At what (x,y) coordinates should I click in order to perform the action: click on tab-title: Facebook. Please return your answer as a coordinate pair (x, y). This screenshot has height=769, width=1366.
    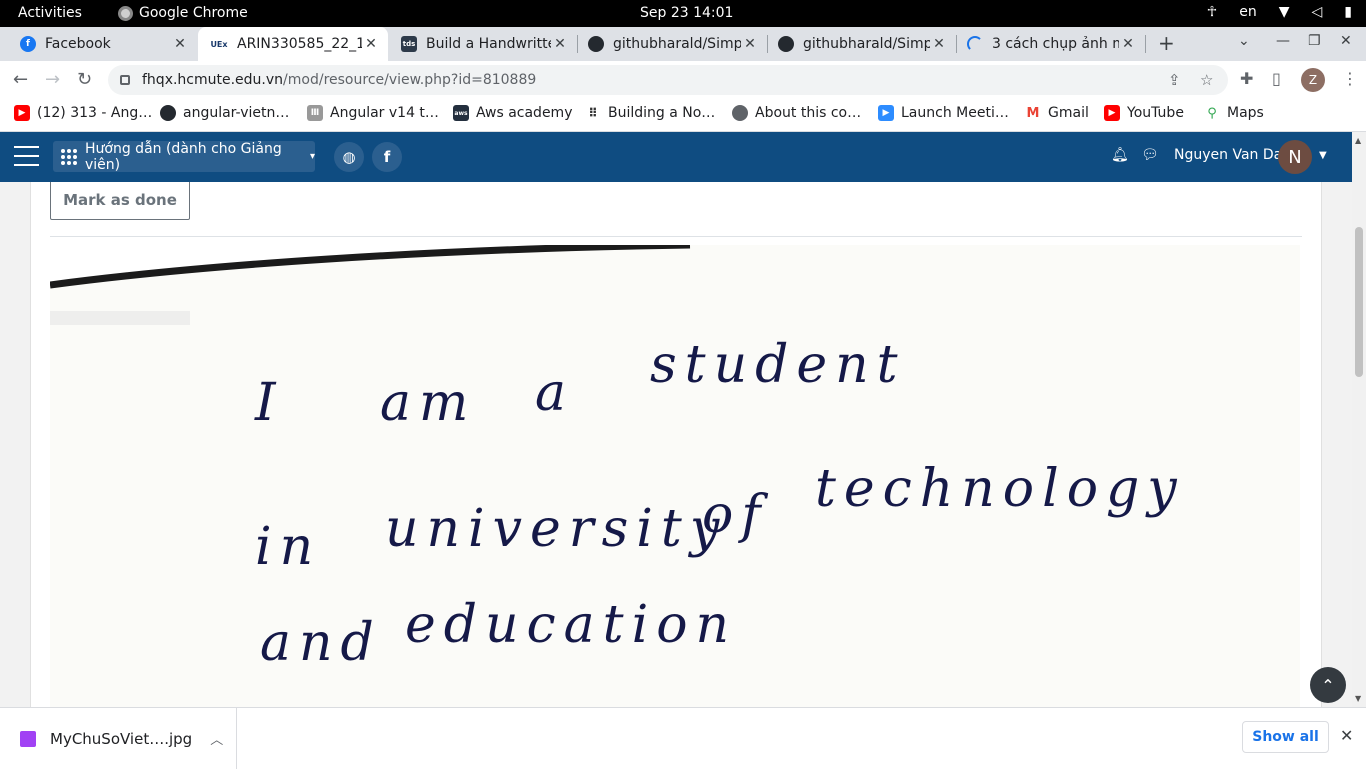
    Looking at the image, I should click on (78, 44).